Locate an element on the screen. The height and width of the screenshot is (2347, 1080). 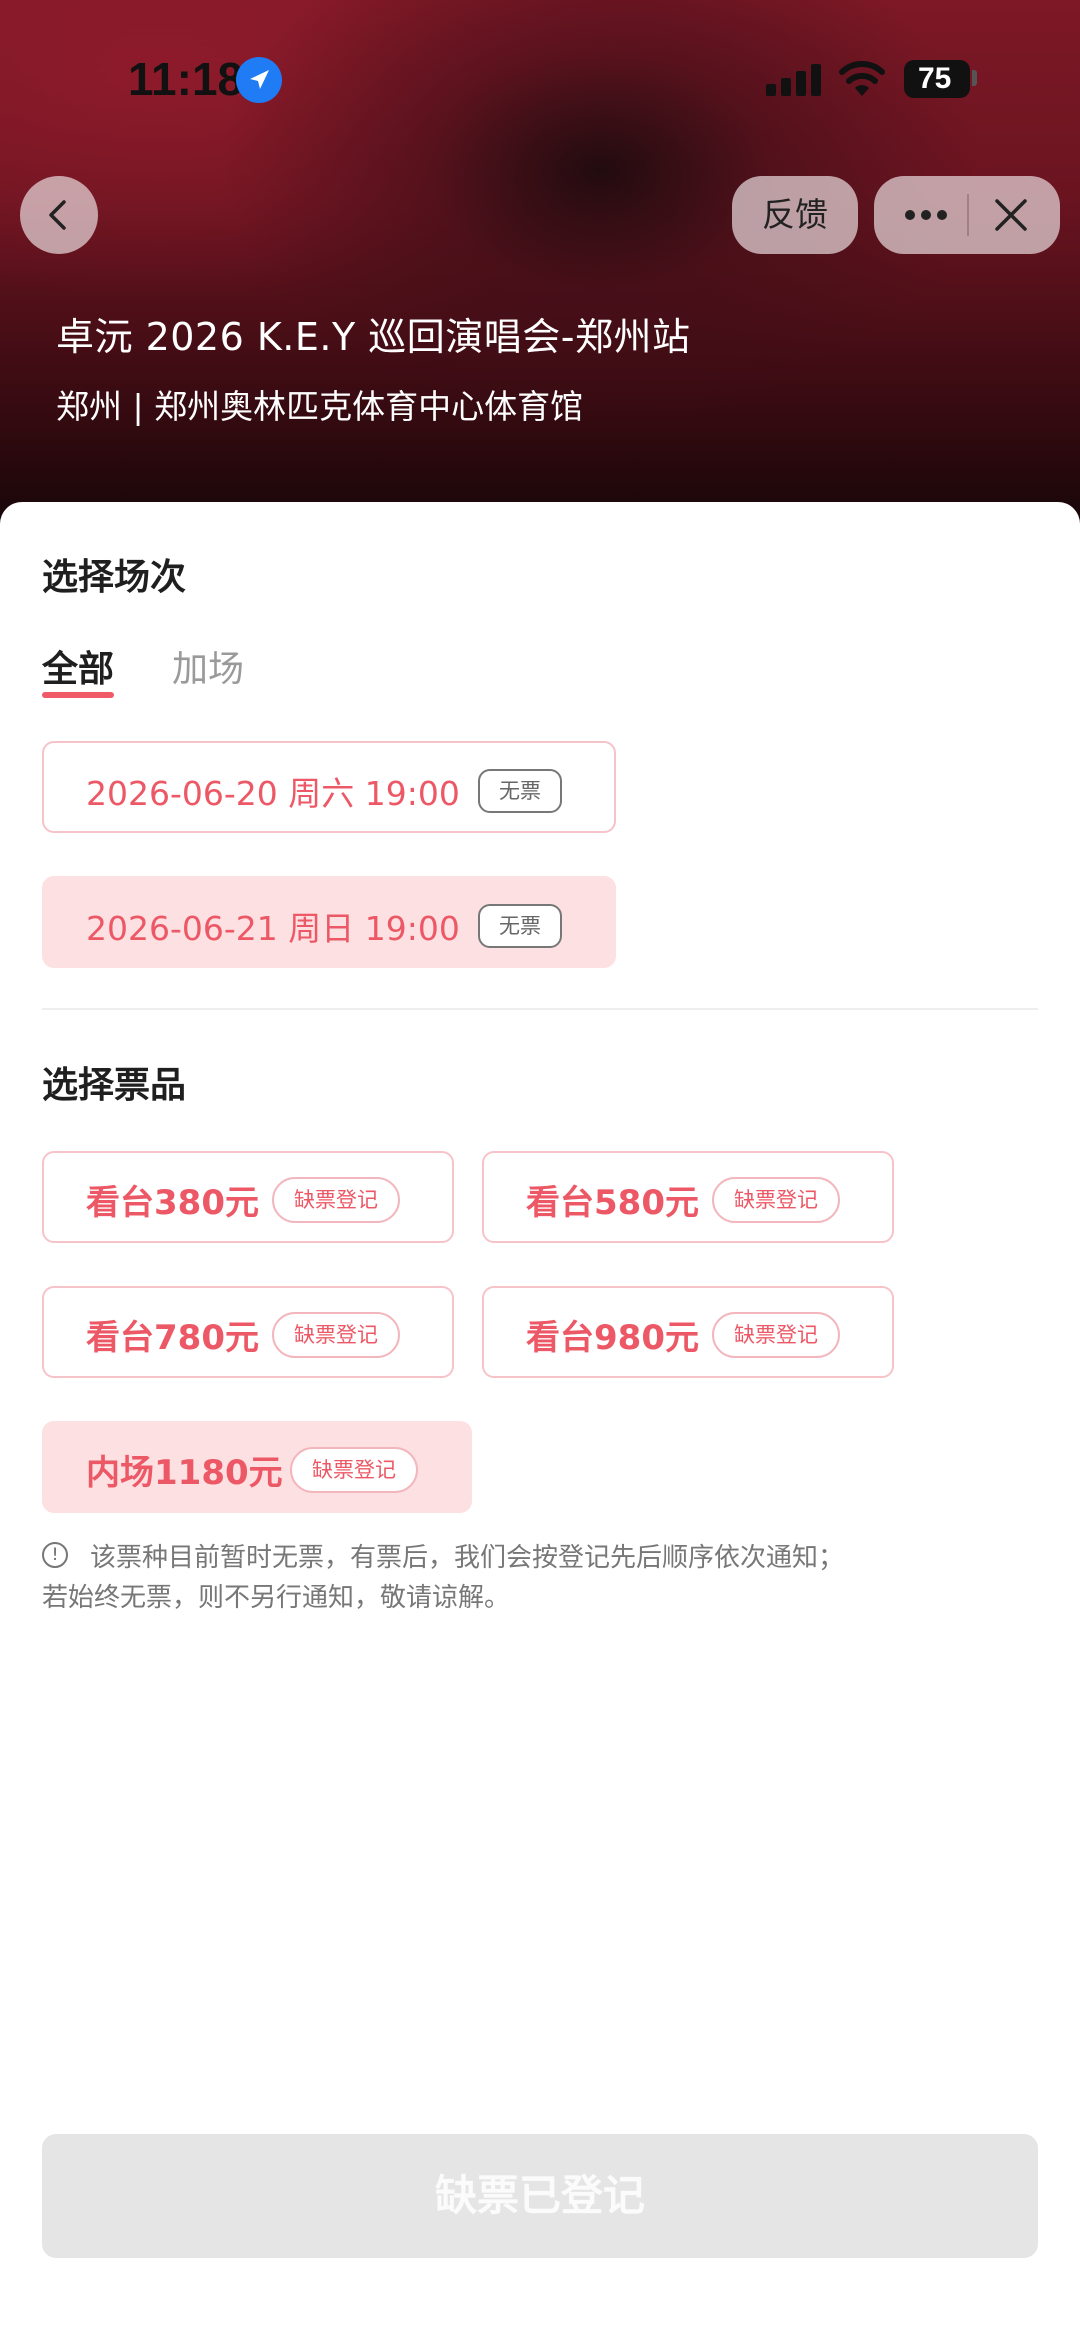
close-icon is located at coordinates (1011, 217).